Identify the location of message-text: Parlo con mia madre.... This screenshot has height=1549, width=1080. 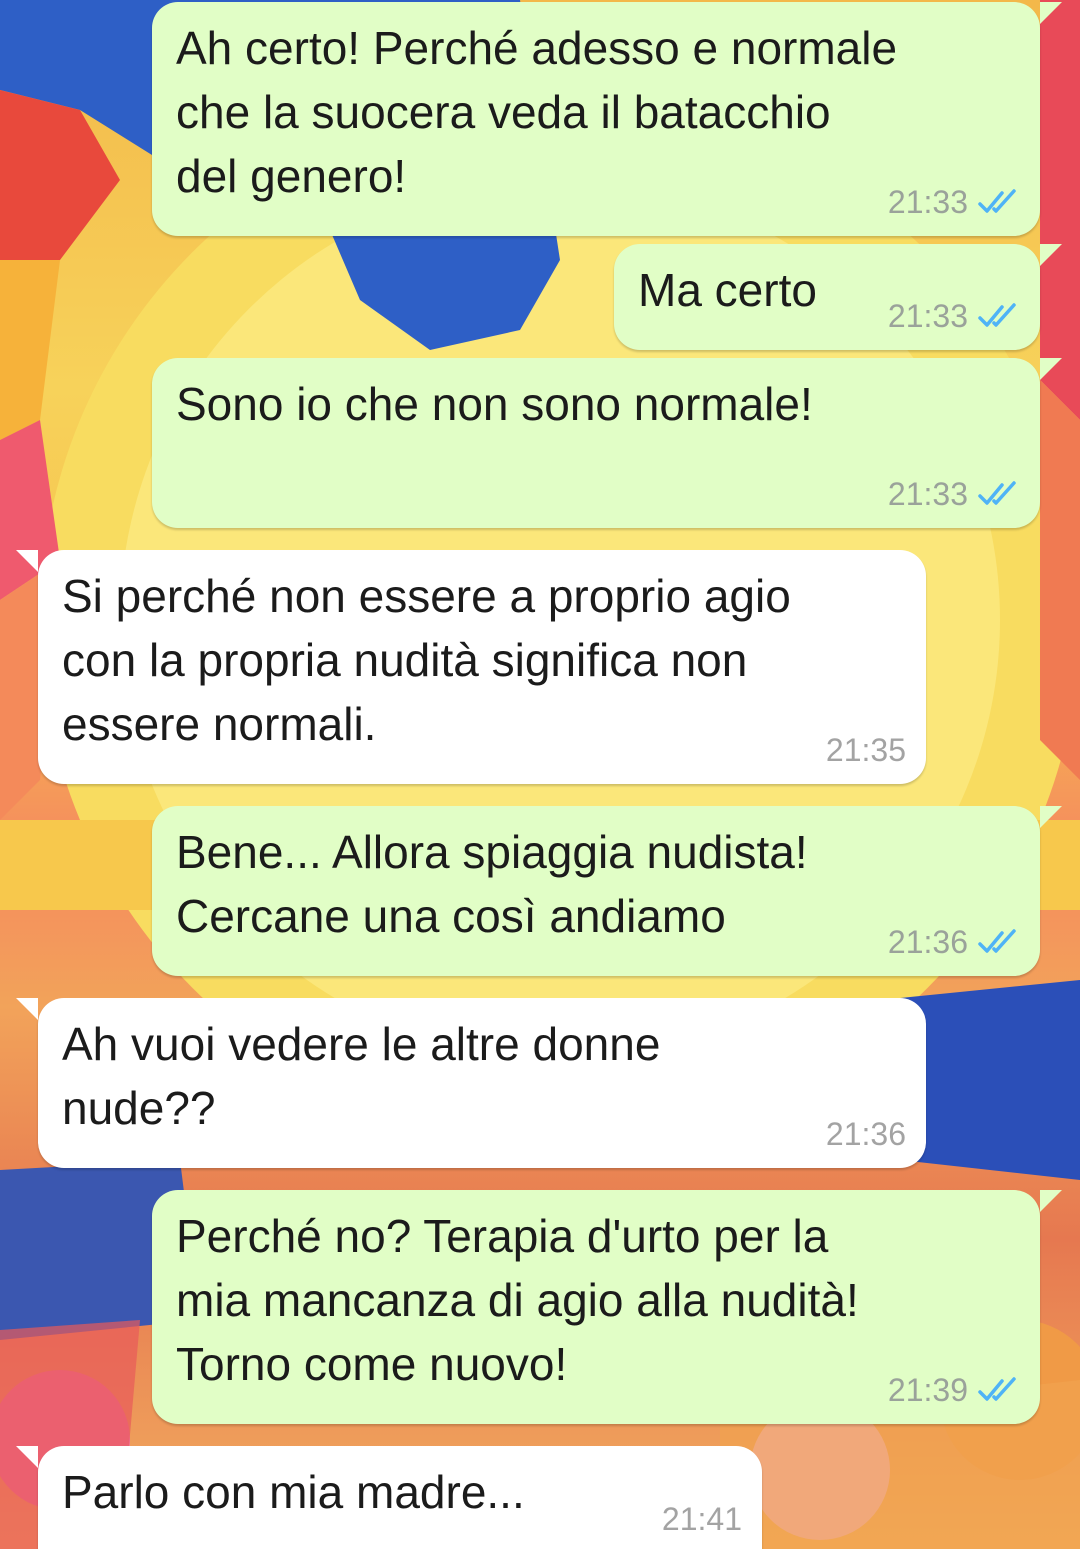
(293, 1492).